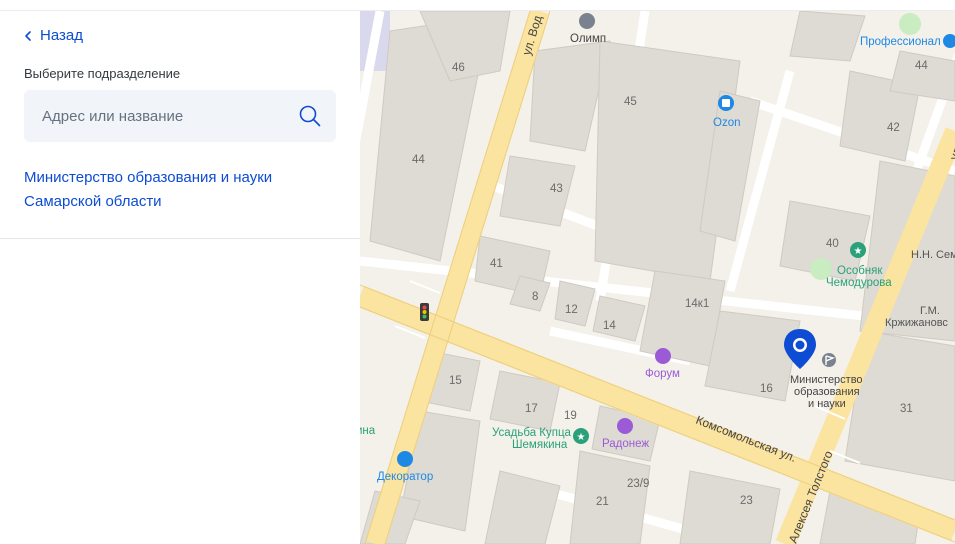 Image resolution: width=955 pixels, height=544 pixels. What do you see at coordinates (662, 374) in the screenshot?
I see `poi-label: Форум` at bounding box center [662, 374].